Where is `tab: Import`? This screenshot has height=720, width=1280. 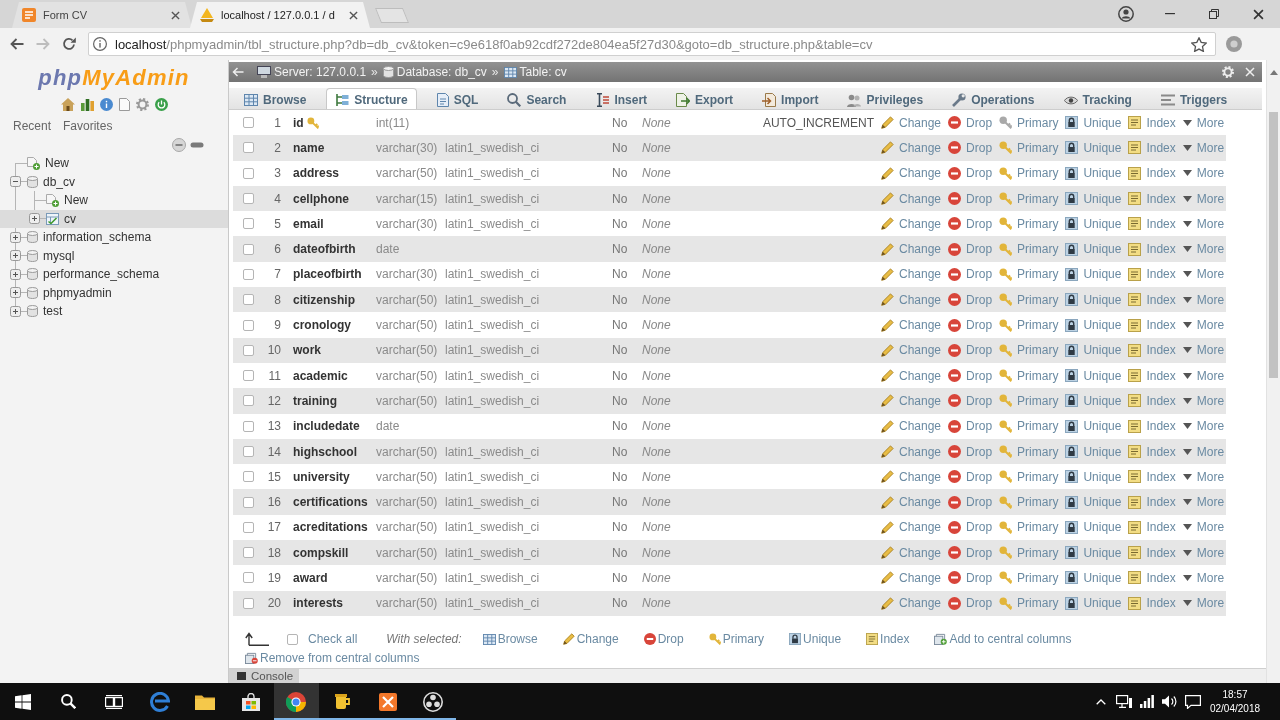 tab: Import is located at coordinates (790, 98).